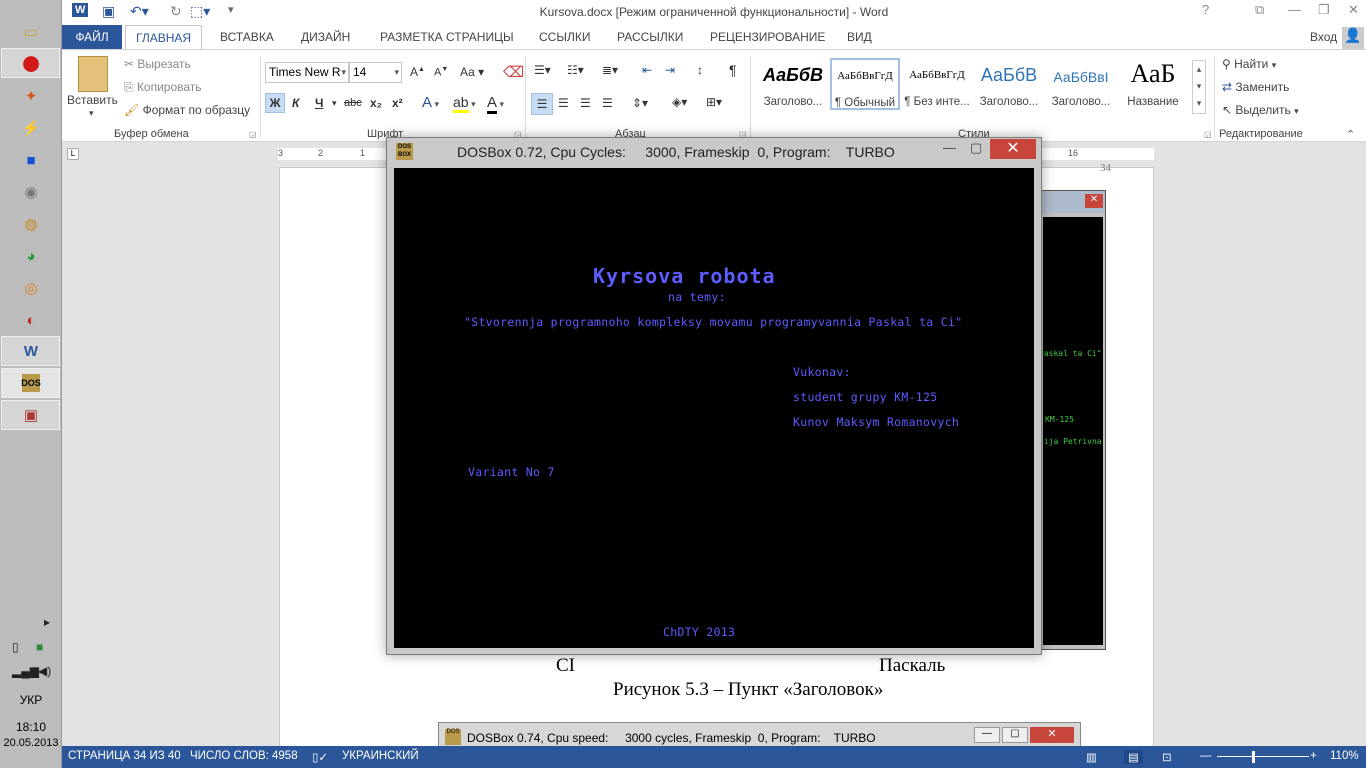  What do you see at coordinates (1255, 87) in the screenshot?
I see `replace-button: ⇄ Заменить` at bounding box center [1255, 87].